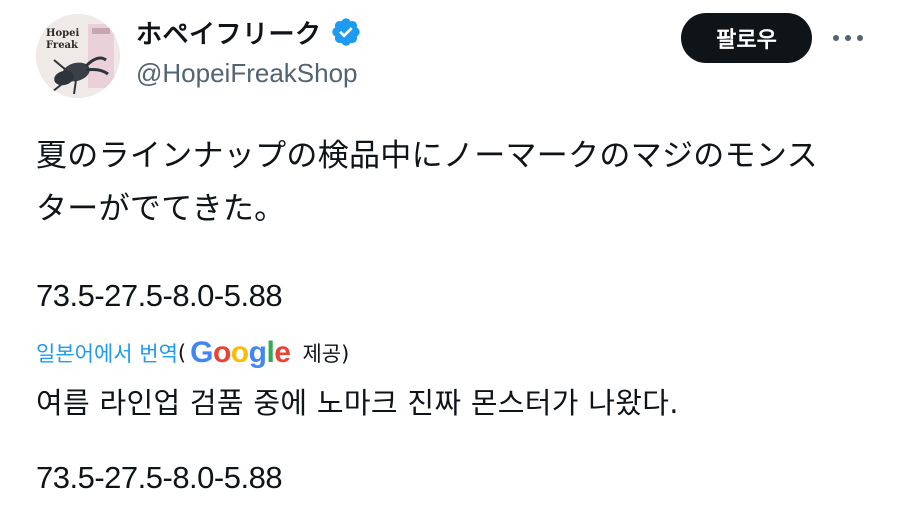  I want to click on avatar: Hopei Freak, so click(78, 56).